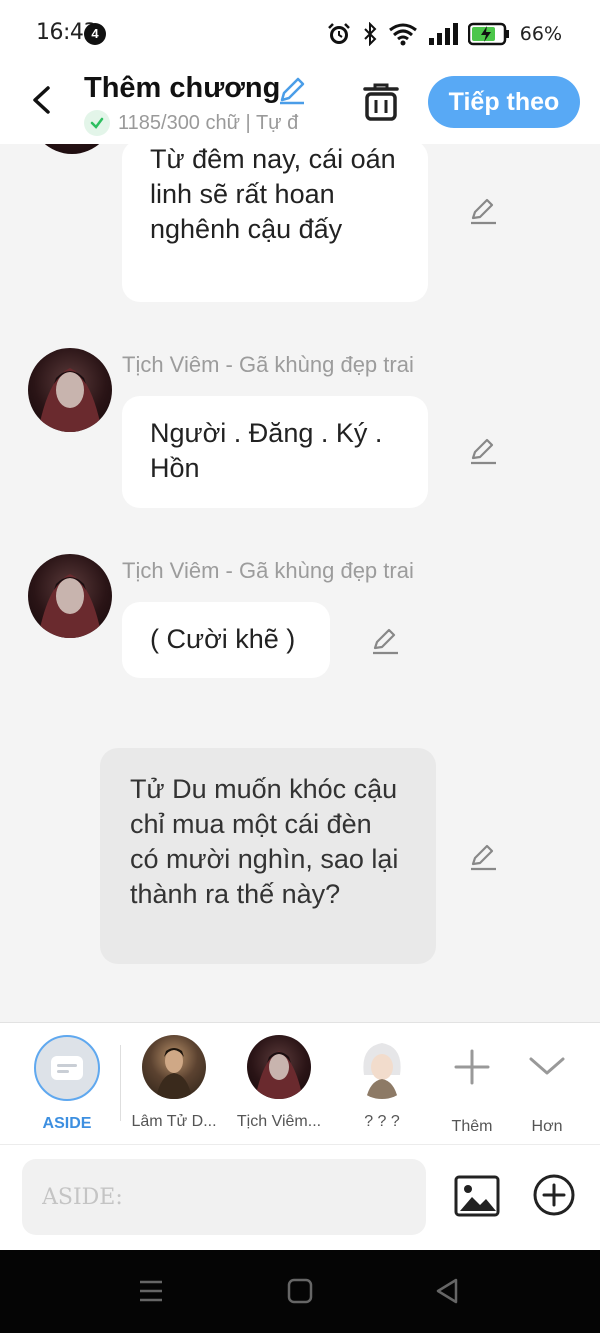 This screenshot has width=600, height=1333. I want to click on status-icons: 66%, so click(444, 34).